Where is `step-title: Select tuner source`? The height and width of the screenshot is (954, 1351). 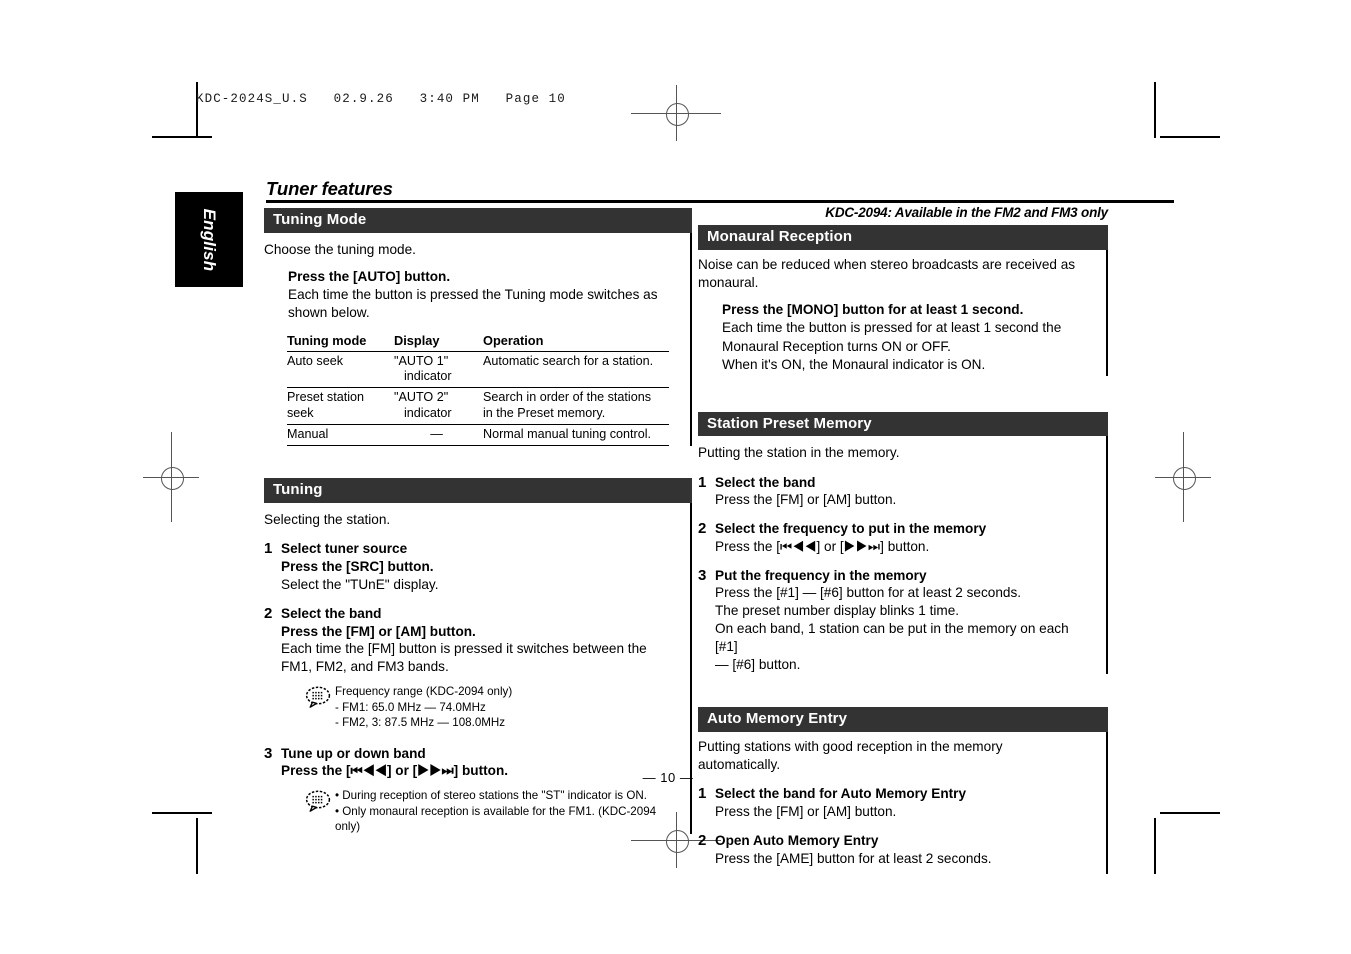 step-title: Select tuner source is located at coordinates (344, 549).